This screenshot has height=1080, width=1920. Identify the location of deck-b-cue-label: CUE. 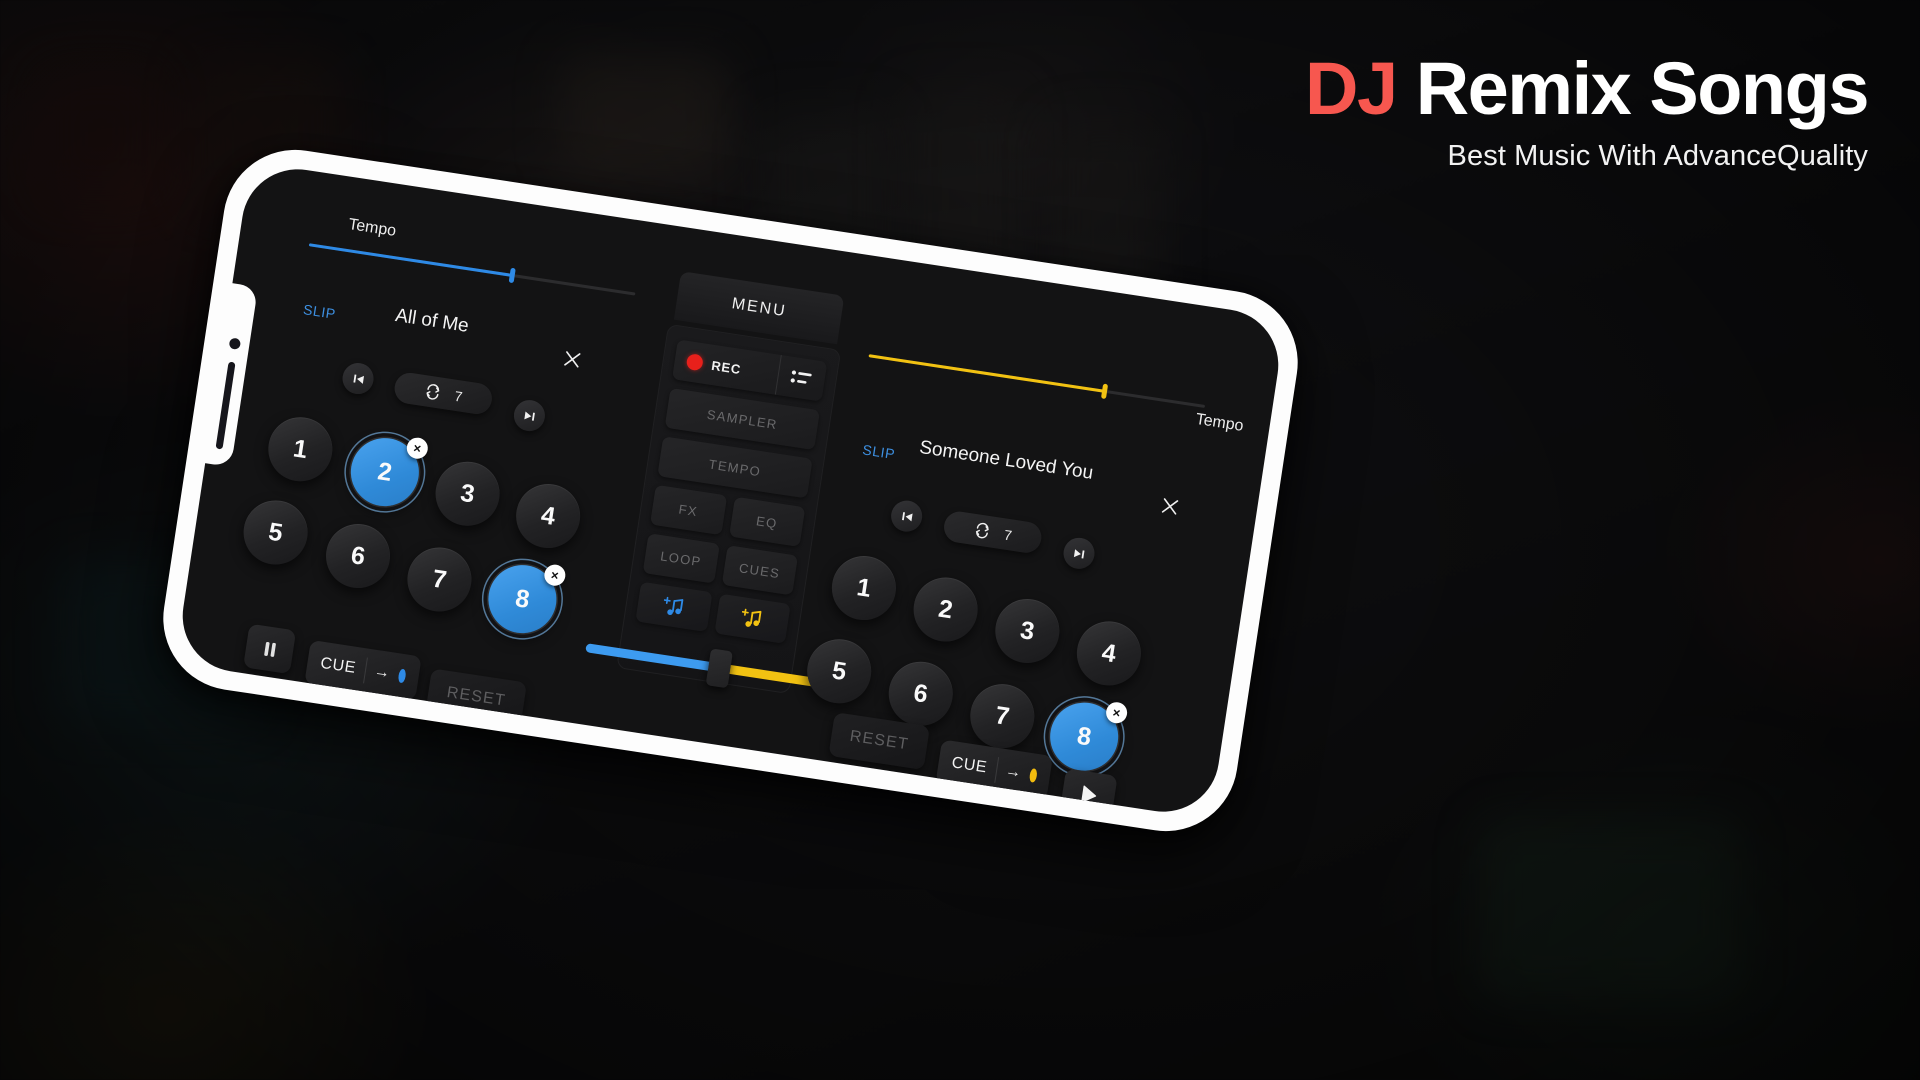
(969, 765).